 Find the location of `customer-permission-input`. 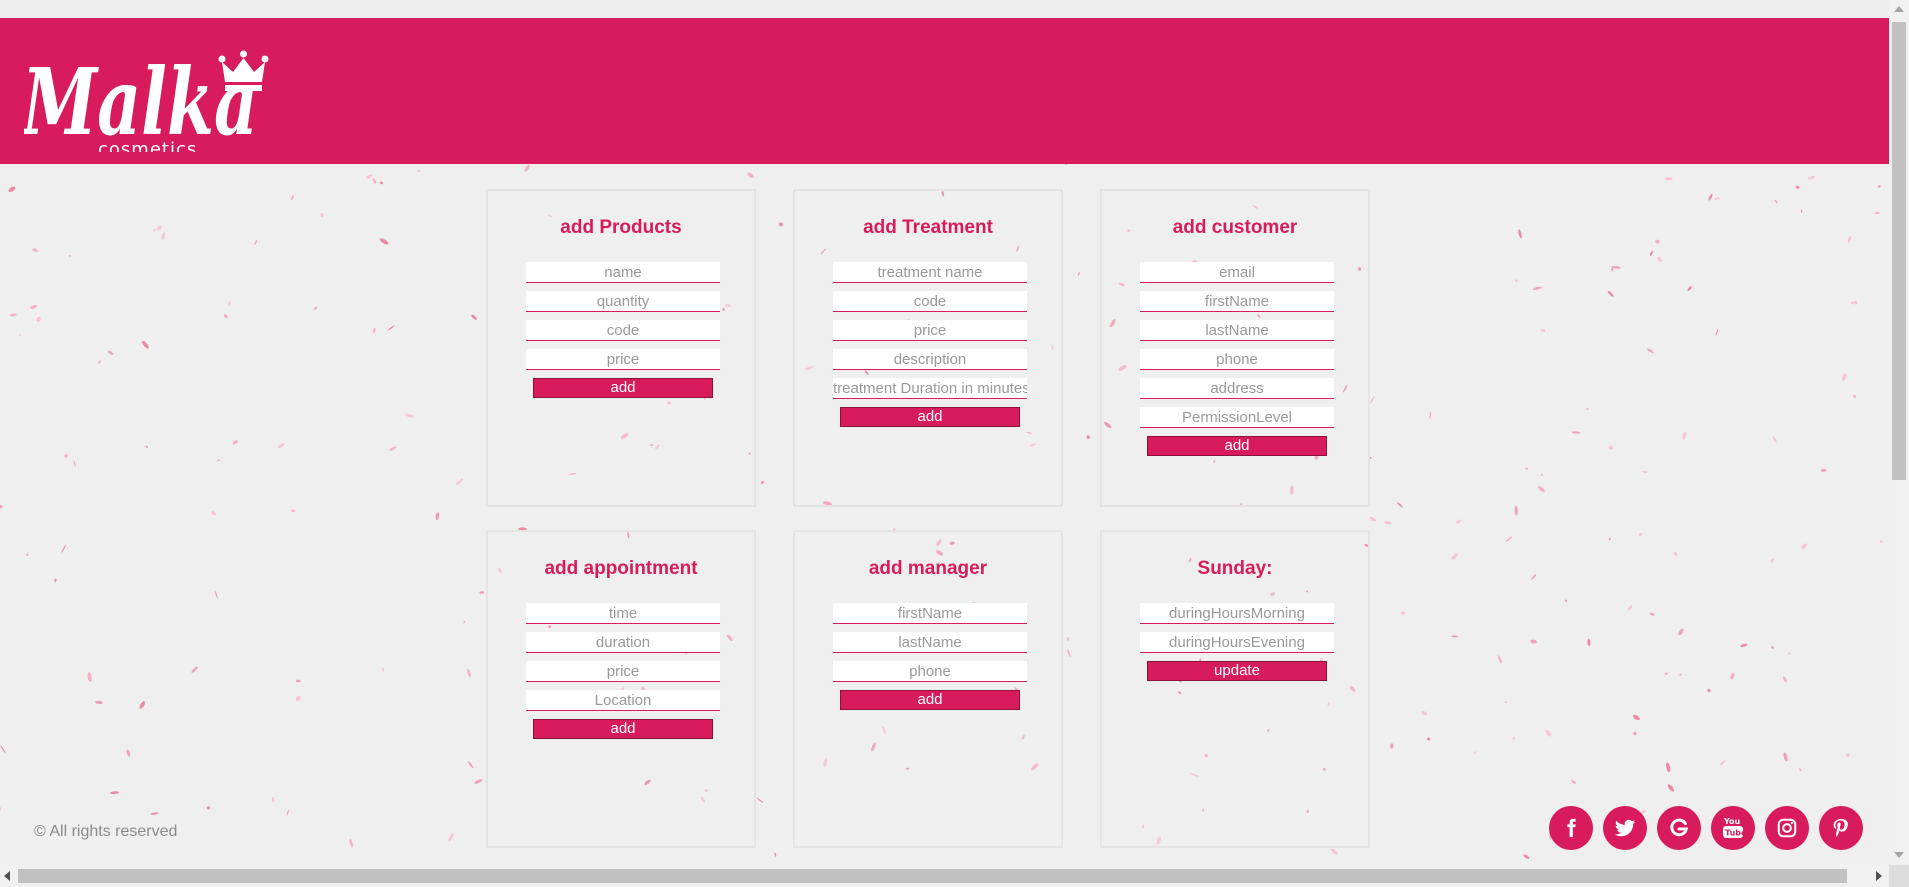

customer-permission-input is located at coordinates (1237, 417).